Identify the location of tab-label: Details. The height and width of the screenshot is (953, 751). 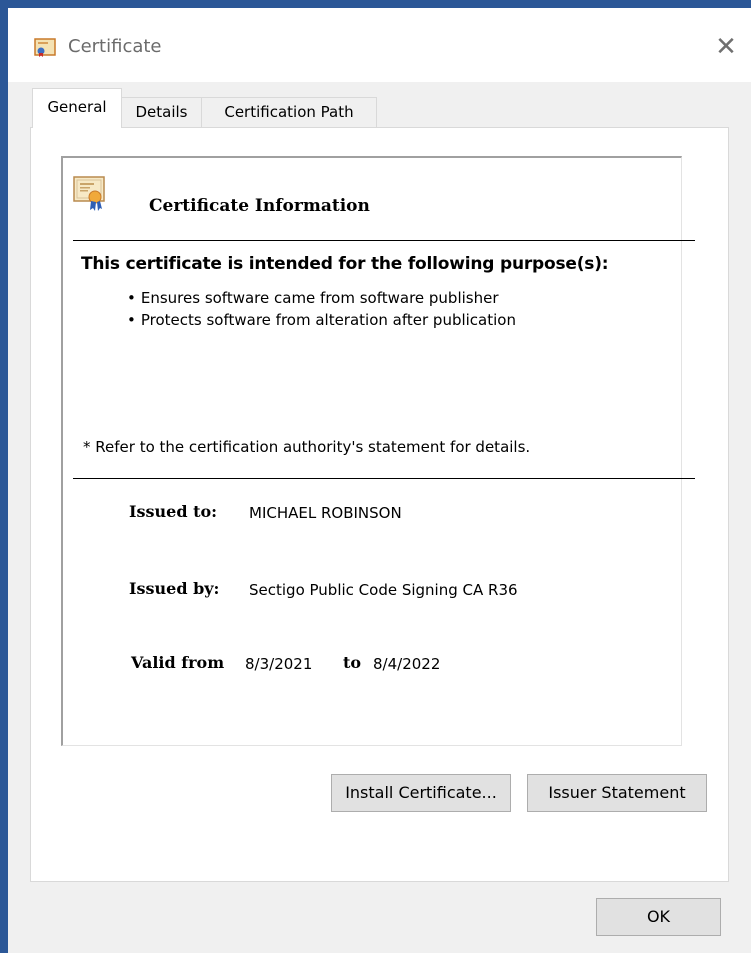
(161, 112).